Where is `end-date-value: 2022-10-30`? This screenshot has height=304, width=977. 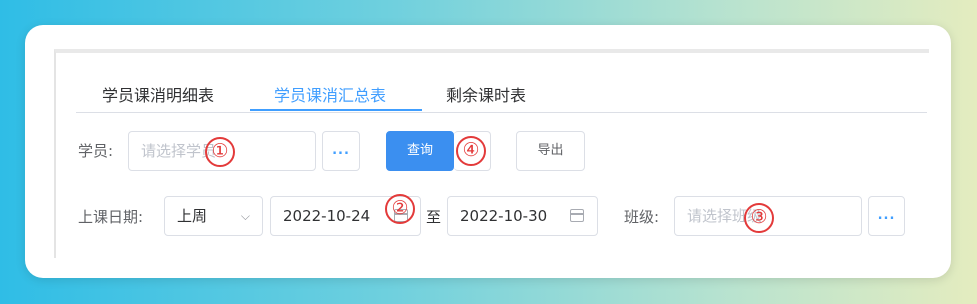
end-date-value: 2022-10-30 is located at coordinates (504, 216).